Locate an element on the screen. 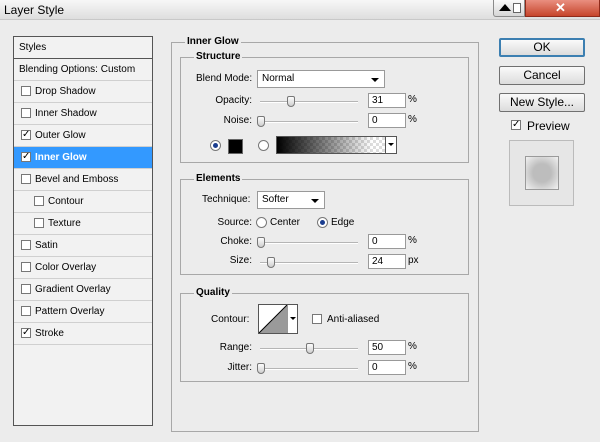 The width and height of the screenshot is (600, 442). style-item-gradient-overlay: Gradient Overlay is located at coordinates (83, 290).